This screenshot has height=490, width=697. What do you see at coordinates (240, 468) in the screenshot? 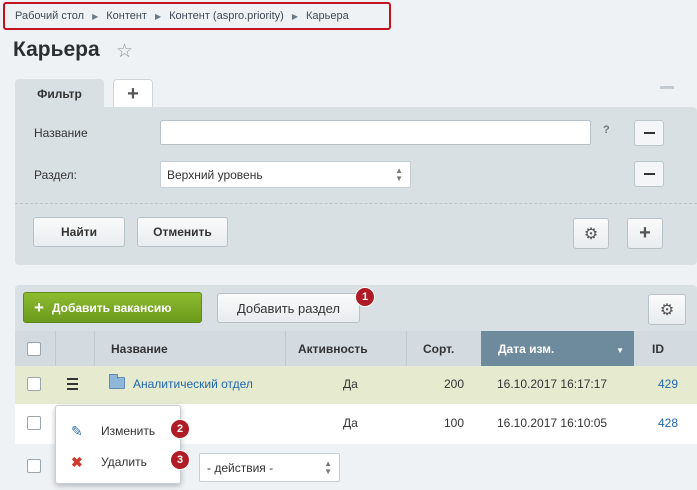
I see `group-actions-value: - действия -` at bounding box center [240, 468].